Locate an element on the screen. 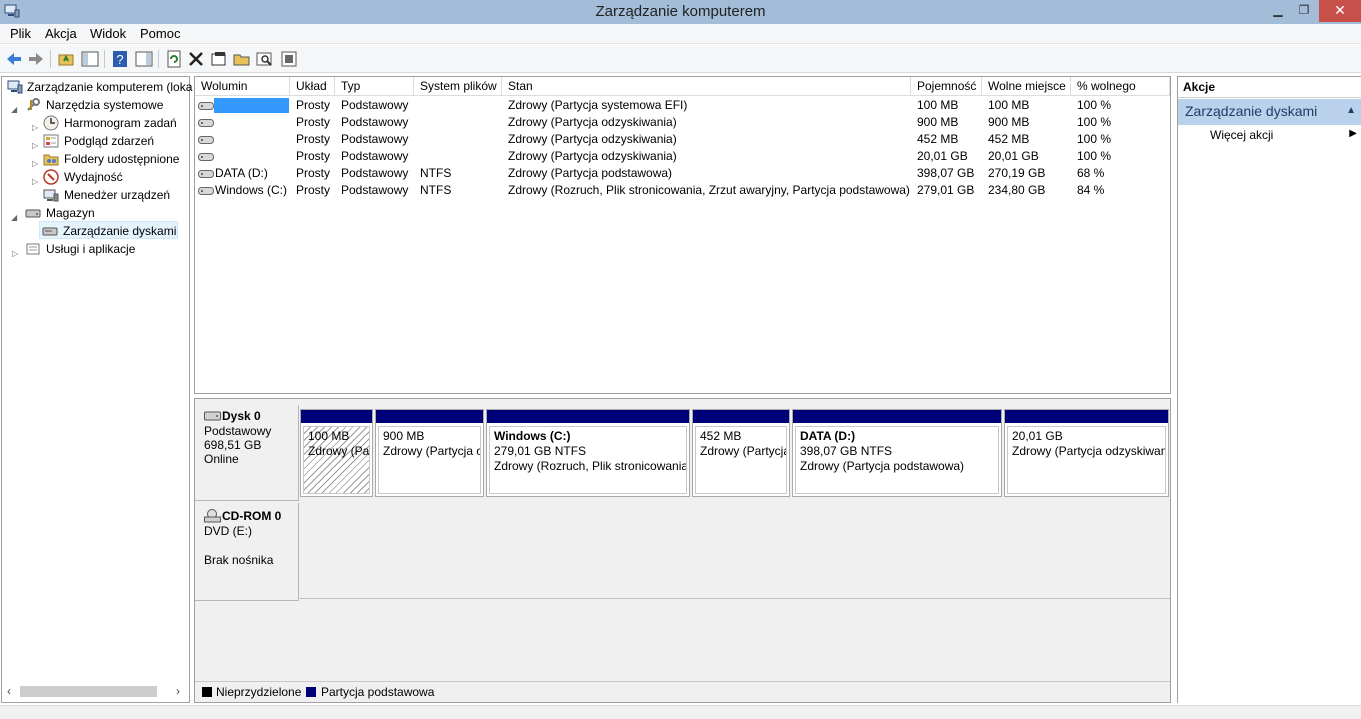 The image size is (1361, 719). tree-item-system-tools: ◢ Narzędzia systemowe is located at coordinates (96, 105).